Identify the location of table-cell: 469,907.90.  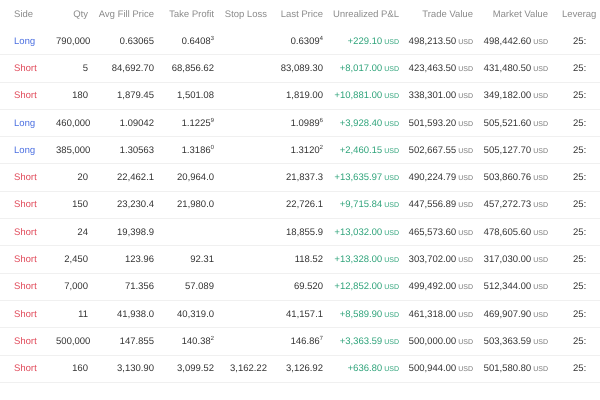
(508, 314).